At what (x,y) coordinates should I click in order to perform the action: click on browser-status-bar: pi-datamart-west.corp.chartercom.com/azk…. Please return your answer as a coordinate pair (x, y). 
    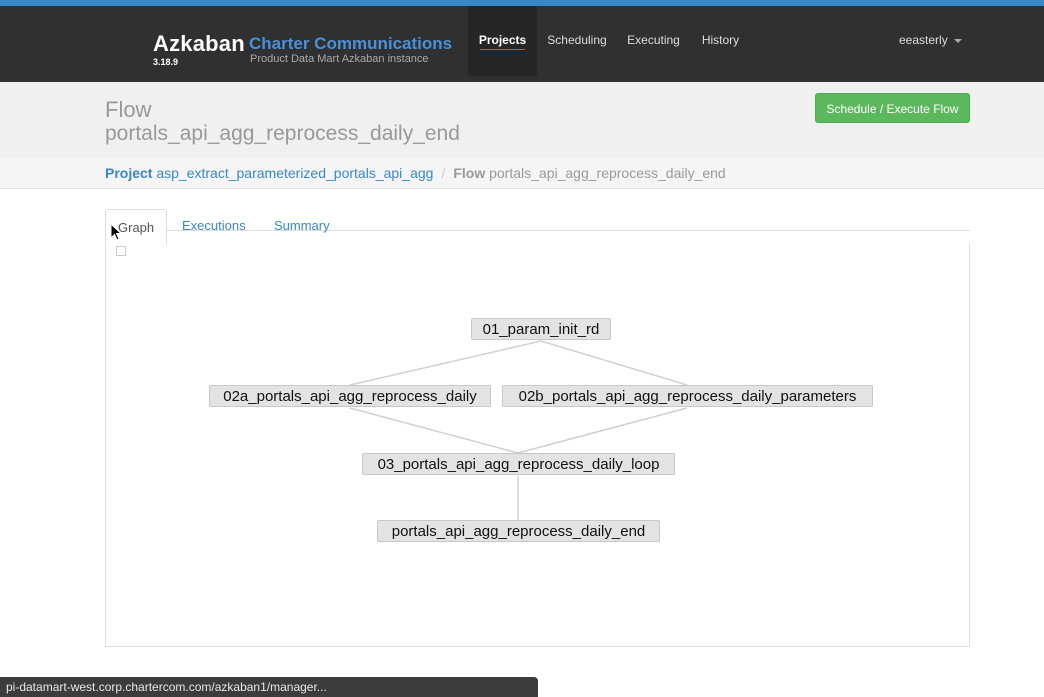
    Looking at the image, I should click on (269, 687).